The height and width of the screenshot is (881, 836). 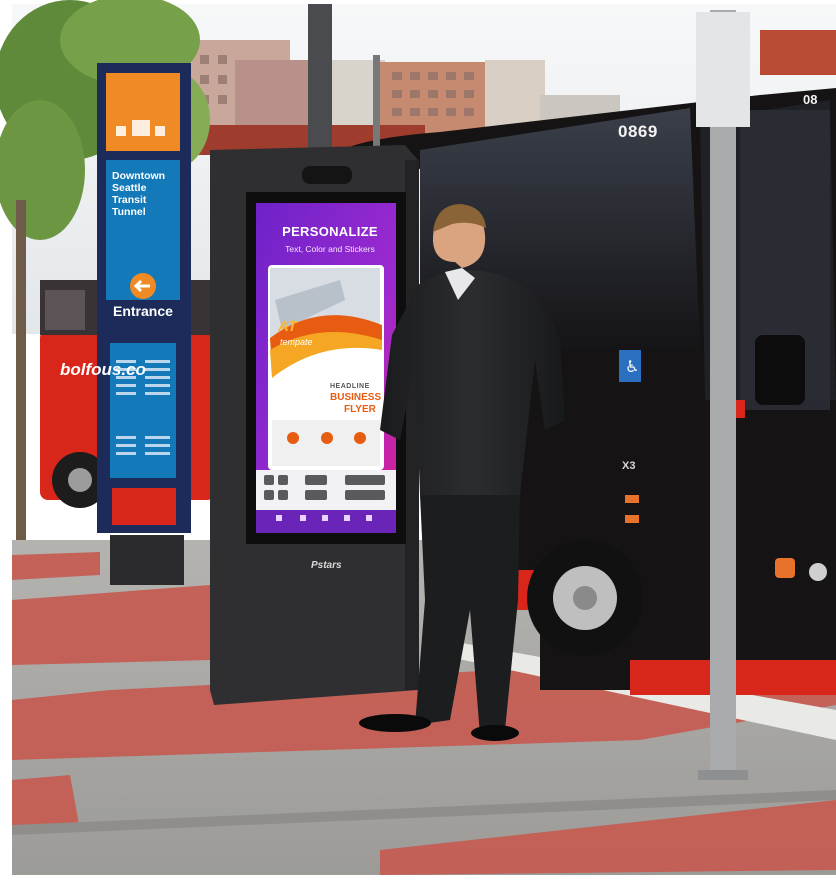 What do you see at coordinates (810, 99) in the screenshot?
I see `bus-fleet-number-partial: 08` at bounding box center [810, 99].